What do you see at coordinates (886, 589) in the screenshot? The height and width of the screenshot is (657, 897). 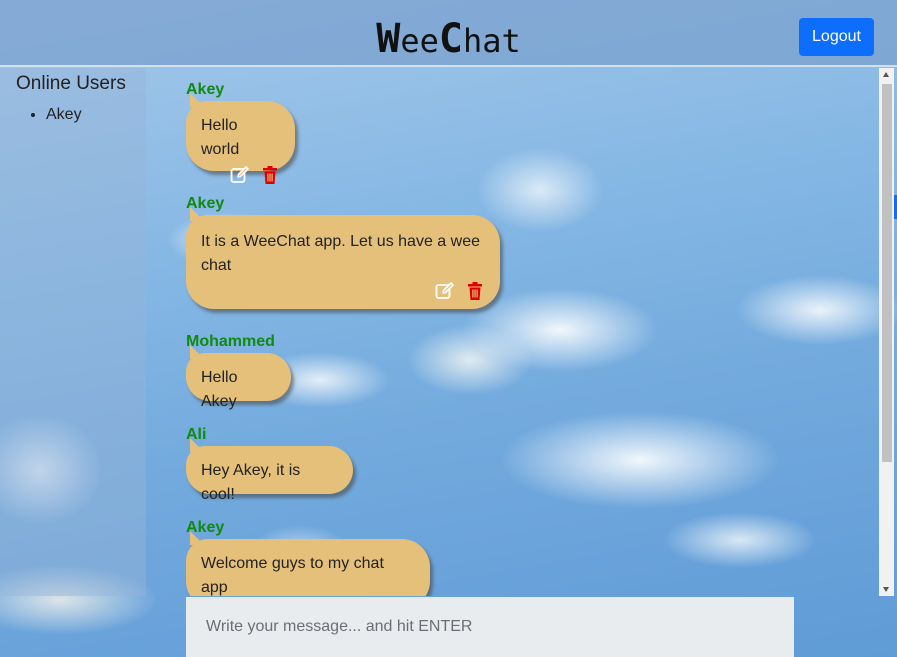 I see `scroll-down-icon` at bounding box center [886, 589].